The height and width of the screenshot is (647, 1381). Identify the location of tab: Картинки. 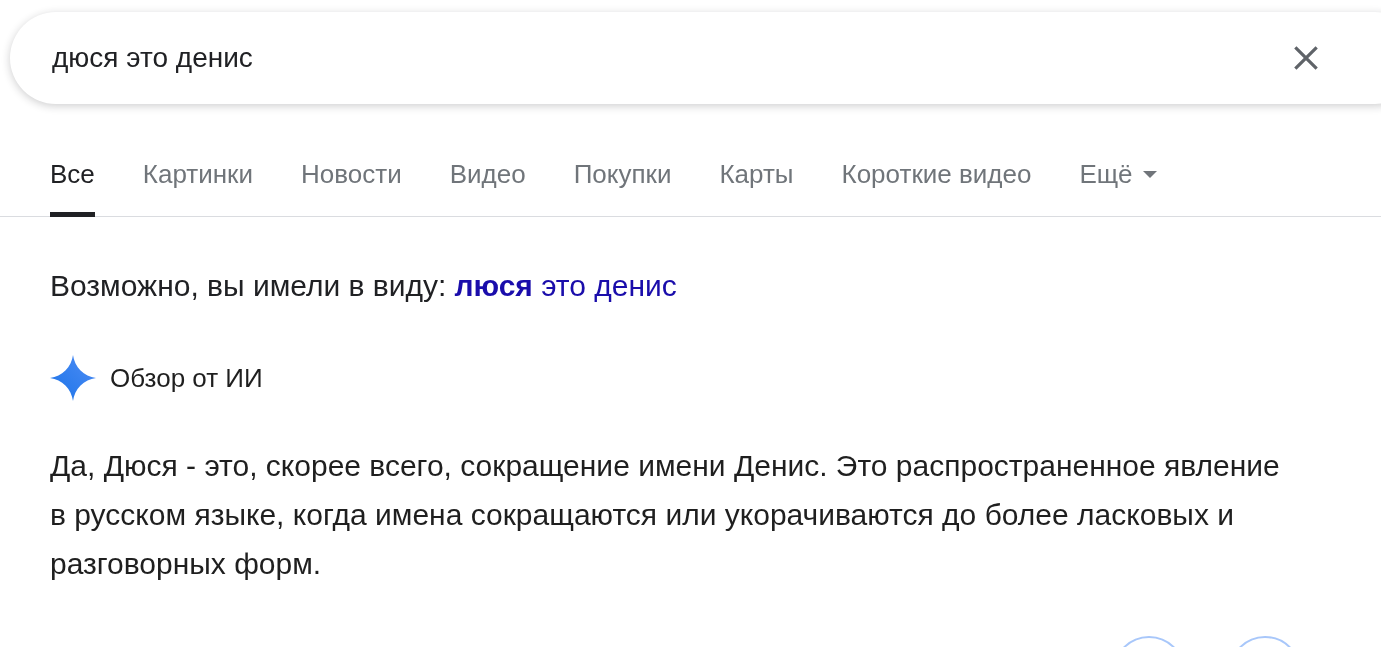
(197, 188).